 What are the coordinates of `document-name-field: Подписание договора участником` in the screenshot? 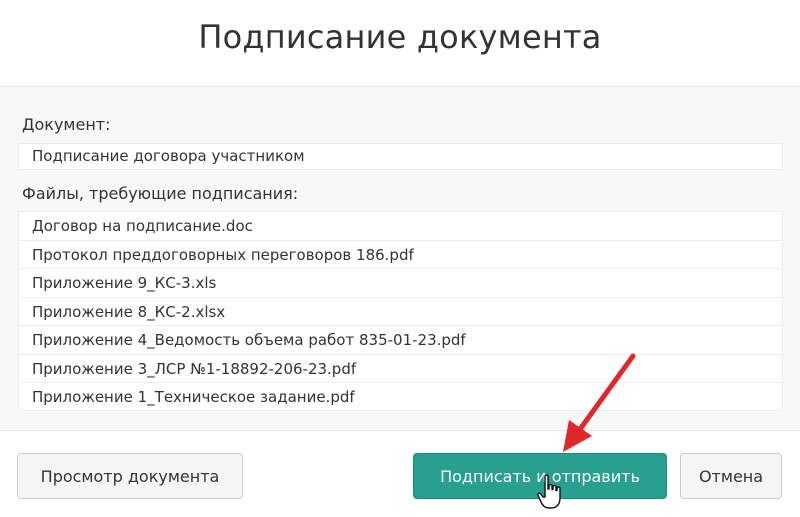 It's located at (400, 156).